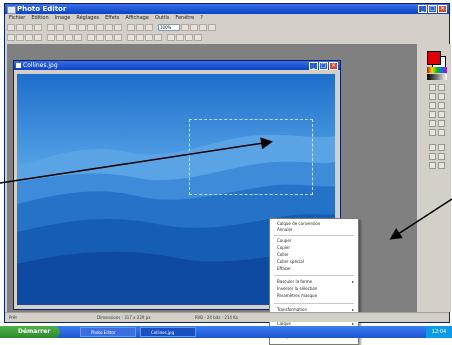 The image size is (452, 345). I want to click on color-palette, so click(437, 70).